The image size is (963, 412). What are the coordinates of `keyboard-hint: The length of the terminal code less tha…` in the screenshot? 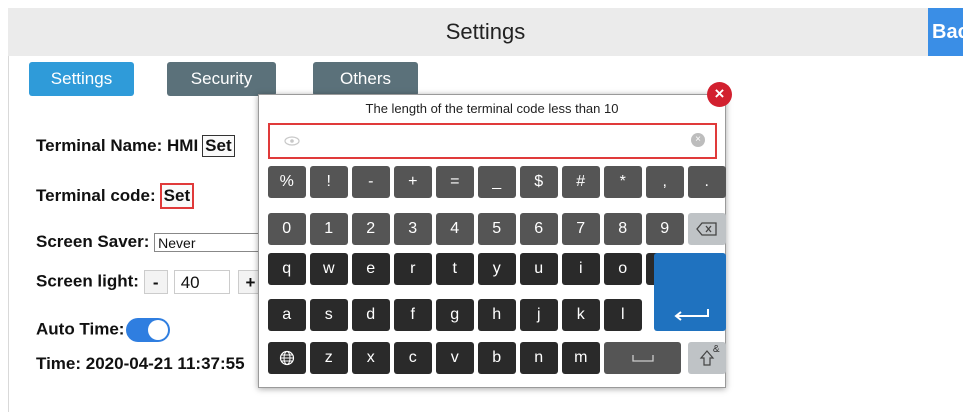 It's located at (492, 108).